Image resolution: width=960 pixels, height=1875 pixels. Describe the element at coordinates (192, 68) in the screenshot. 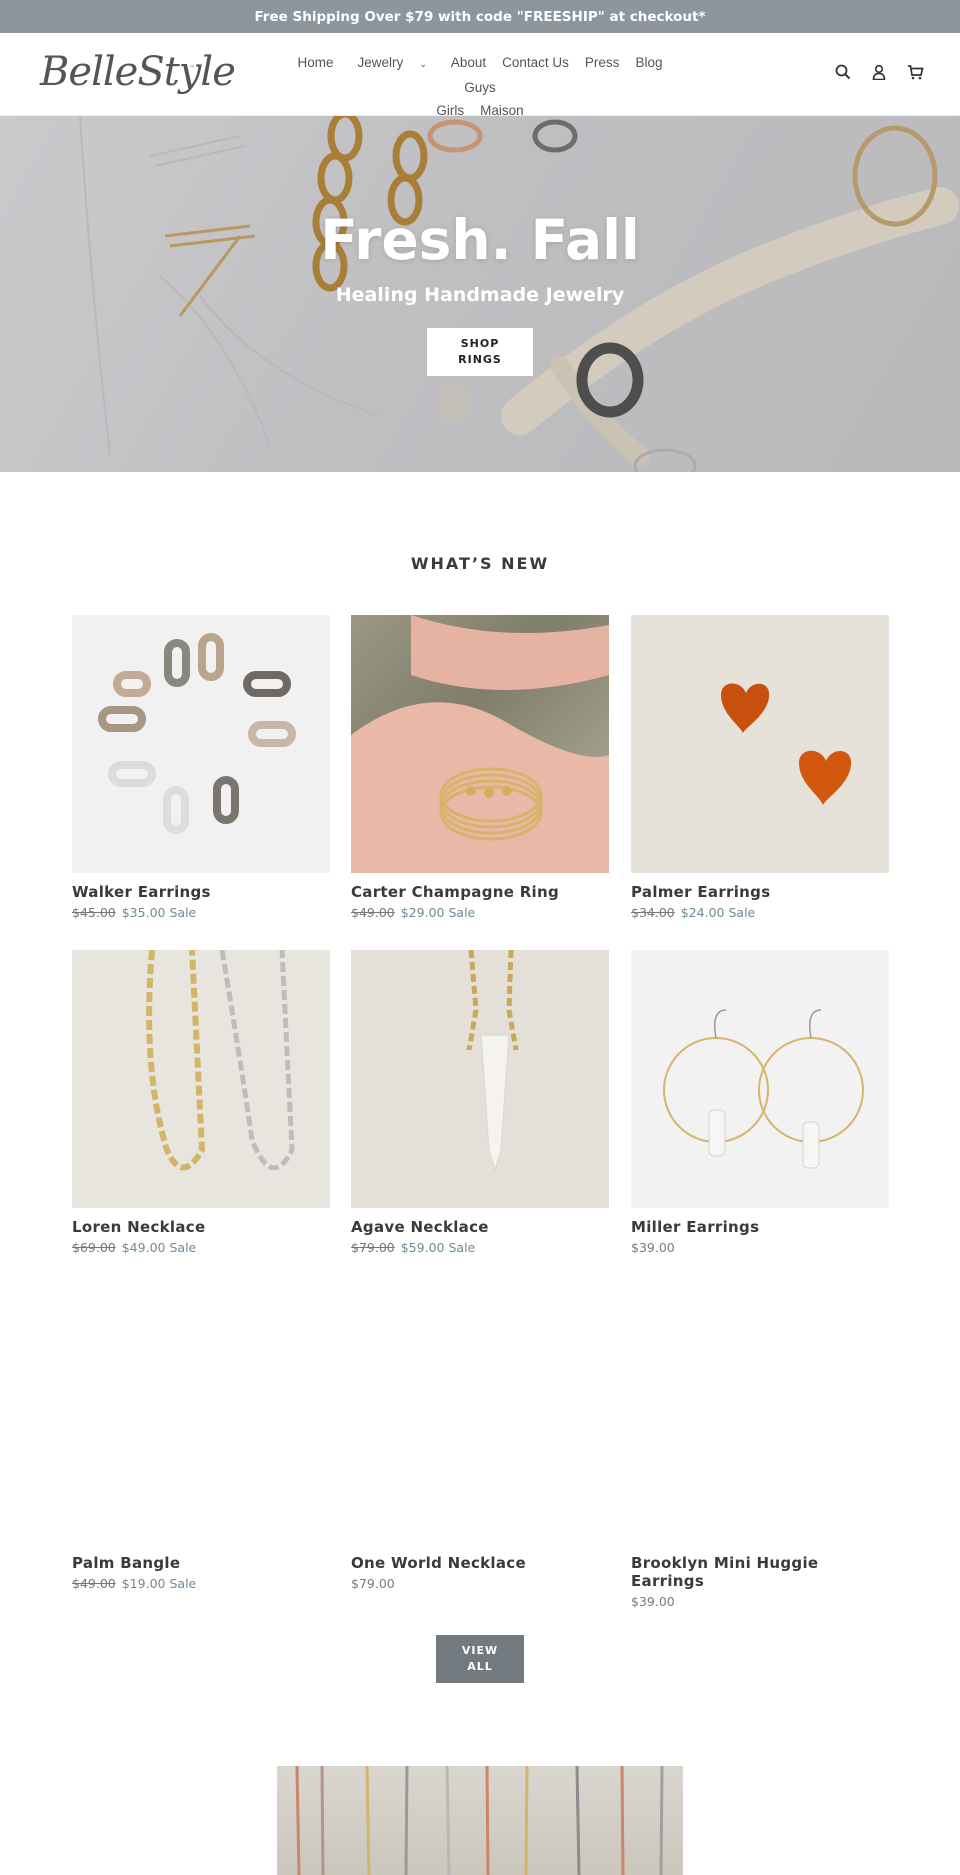

I see `logo-trademark: ™` at that location.